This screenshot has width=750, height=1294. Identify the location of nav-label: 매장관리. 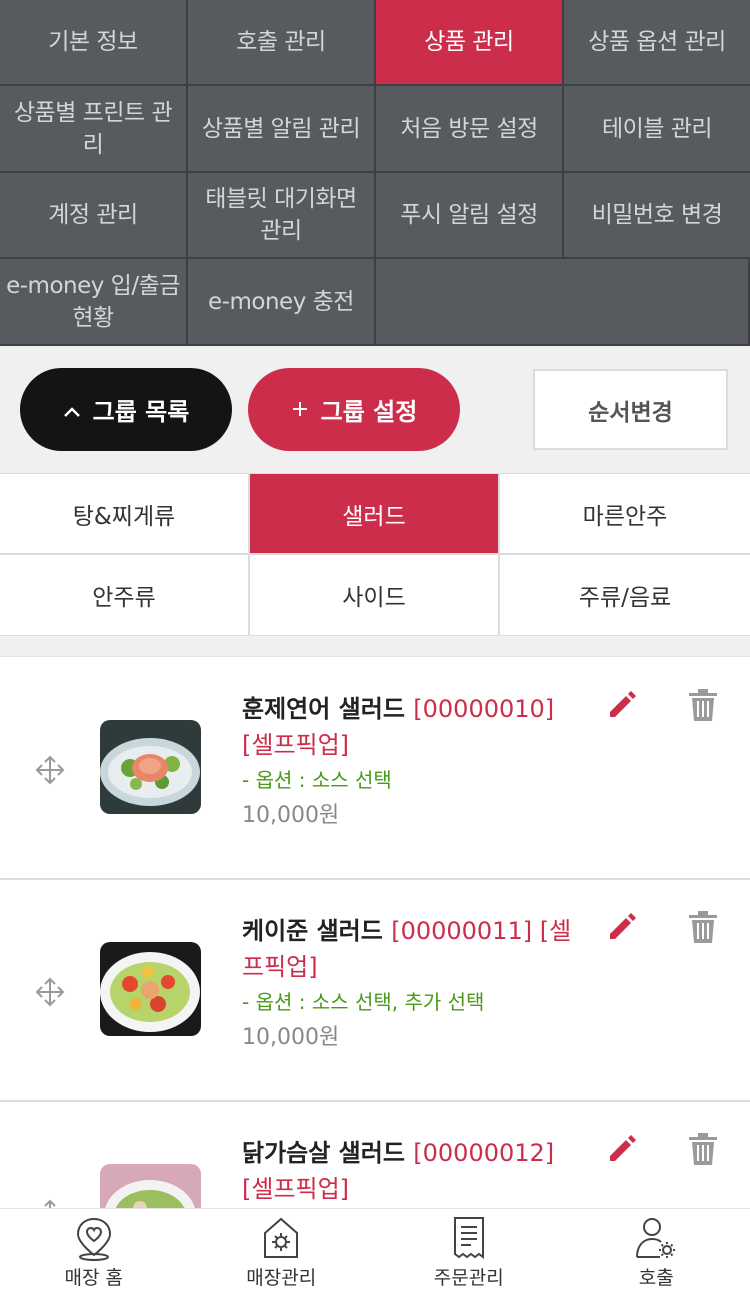
(281, 1278).